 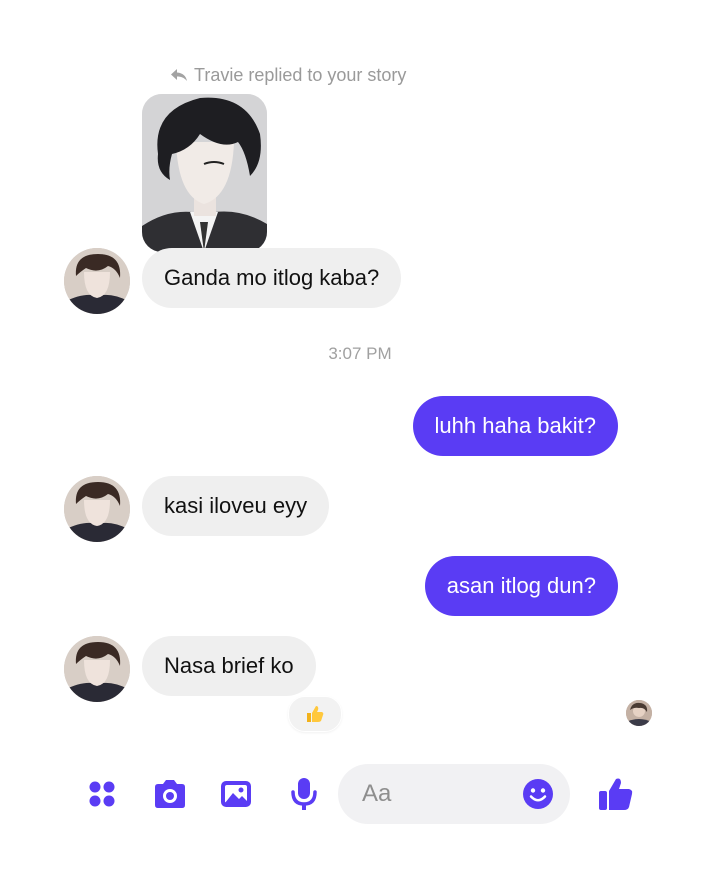 What do you see at coordinates (300, 74) in the screenshot?
I see `story-reply-text: Travie replied to your story` at bounding box center [300, 74].